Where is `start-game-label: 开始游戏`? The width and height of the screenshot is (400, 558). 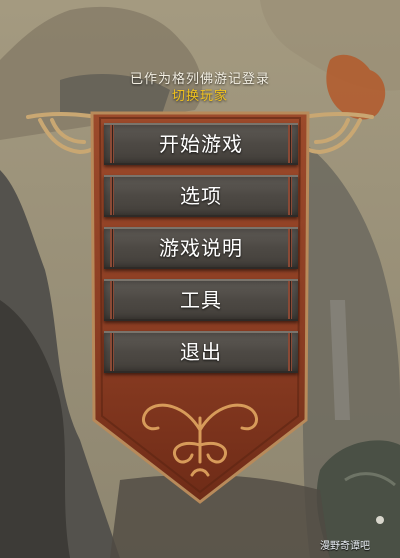
start-game-label: 开始游戏 is located at coordinates (201, 144).